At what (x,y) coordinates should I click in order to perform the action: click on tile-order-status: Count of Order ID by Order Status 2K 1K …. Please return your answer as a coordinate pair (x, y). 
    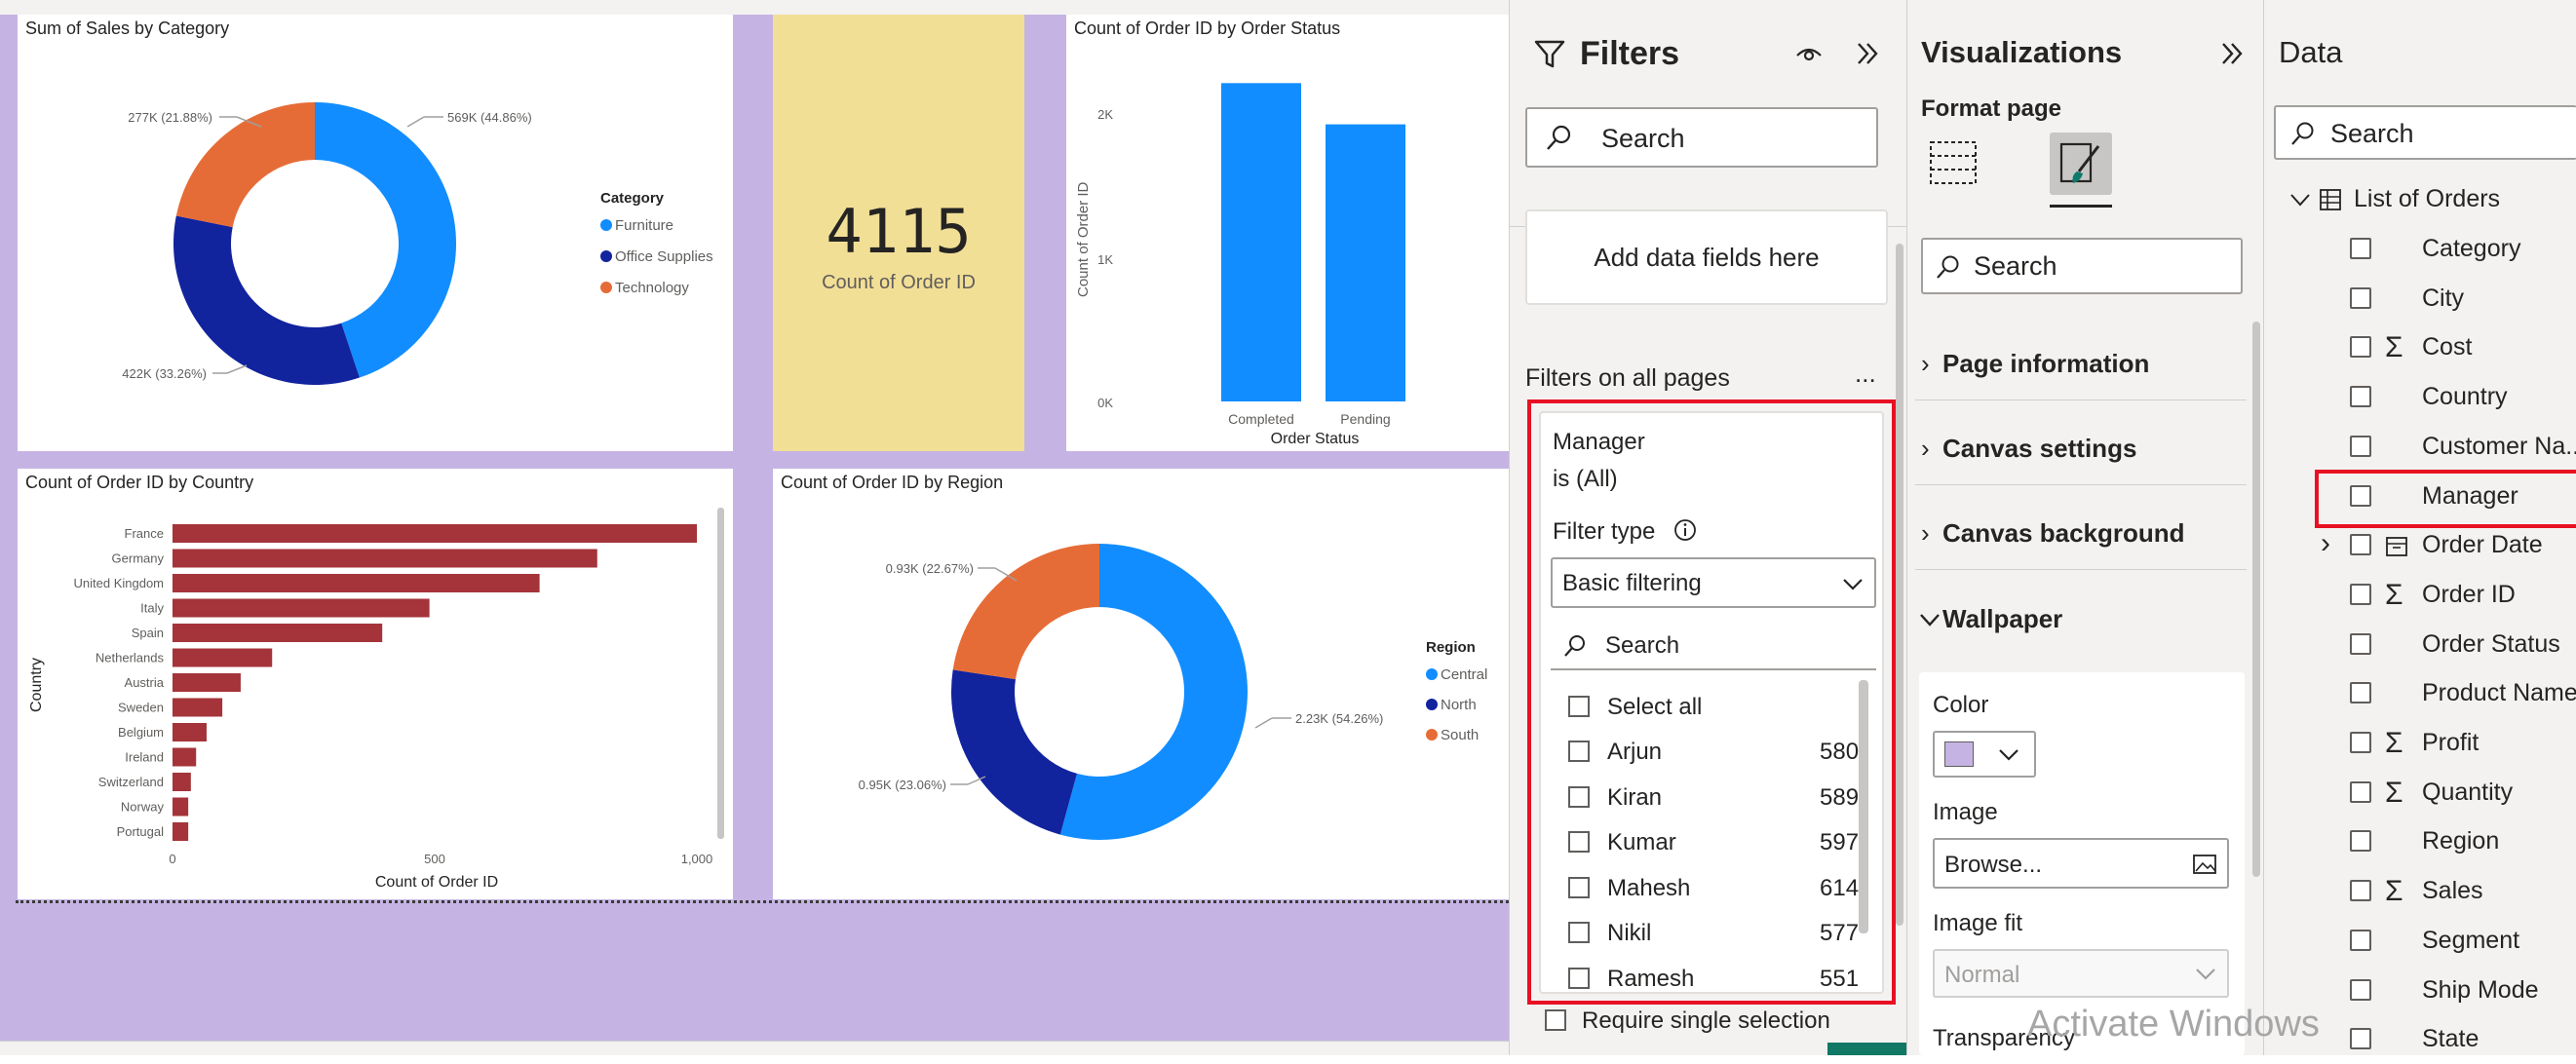
    Looking at the image, I should click on (1287, 233).